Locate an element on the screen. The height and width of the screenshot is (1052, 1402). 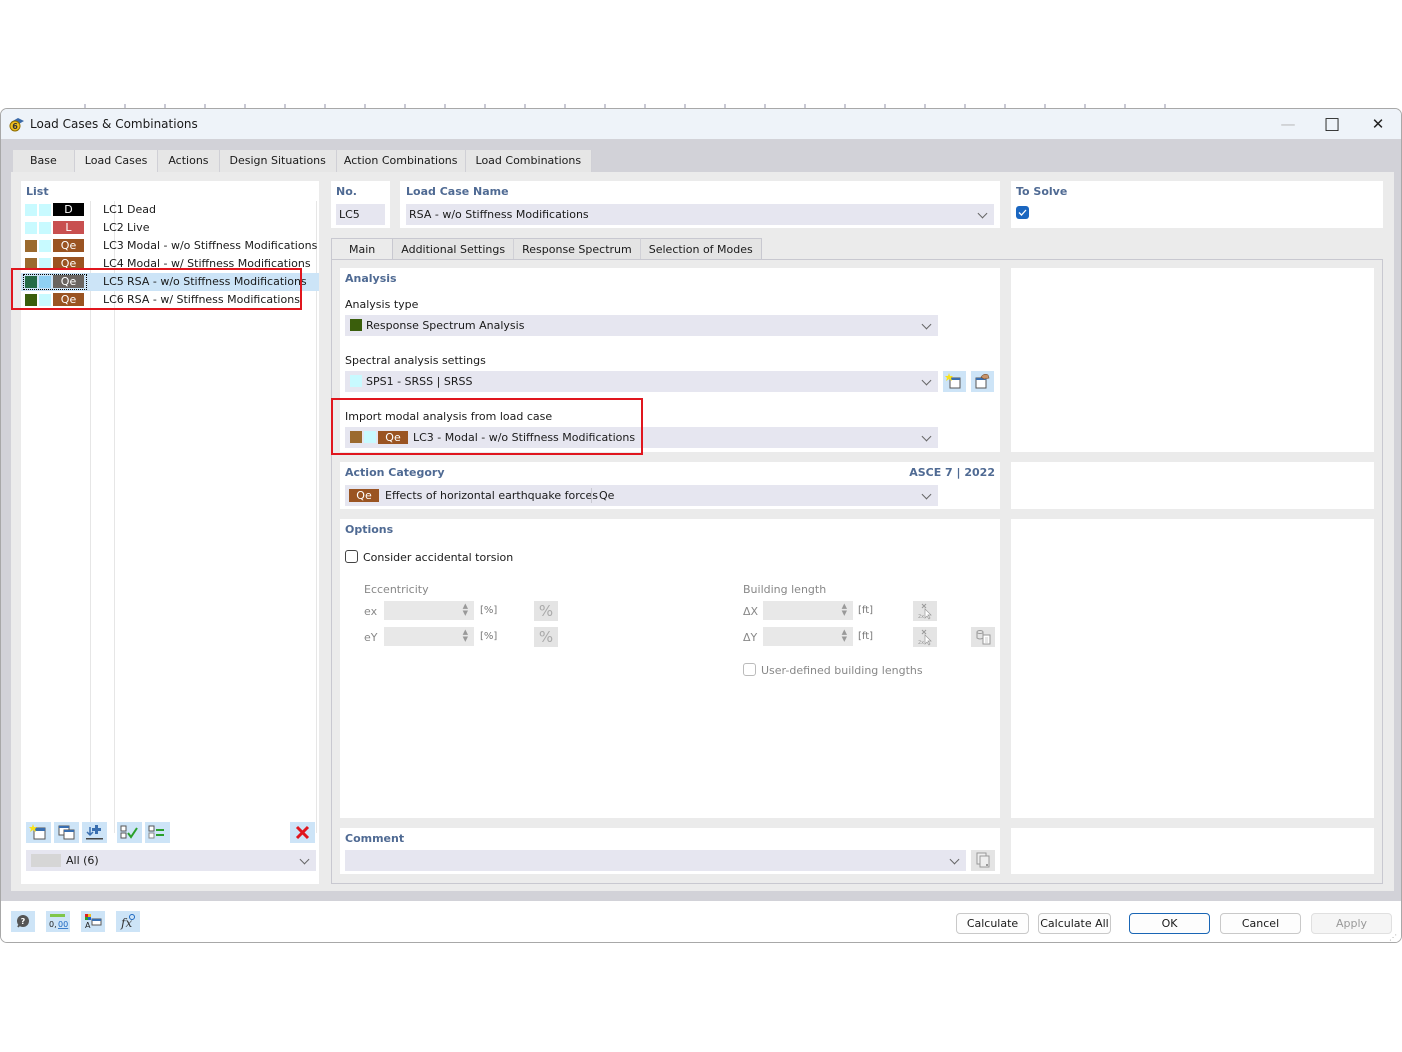
list-item: L LC2 Live is located at coordinates (170, 228).